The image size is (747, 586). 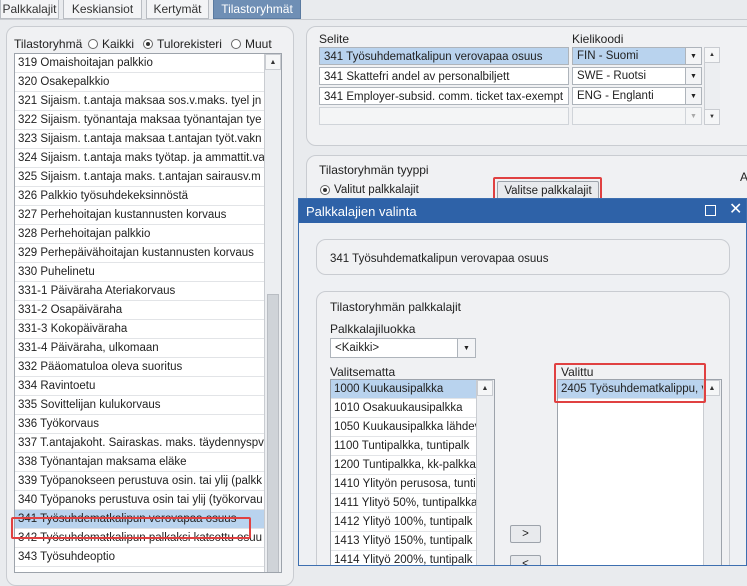 I want to click on tilastoryhma-list-item: 334 Ravintoetu, so click(x=140, y=386).